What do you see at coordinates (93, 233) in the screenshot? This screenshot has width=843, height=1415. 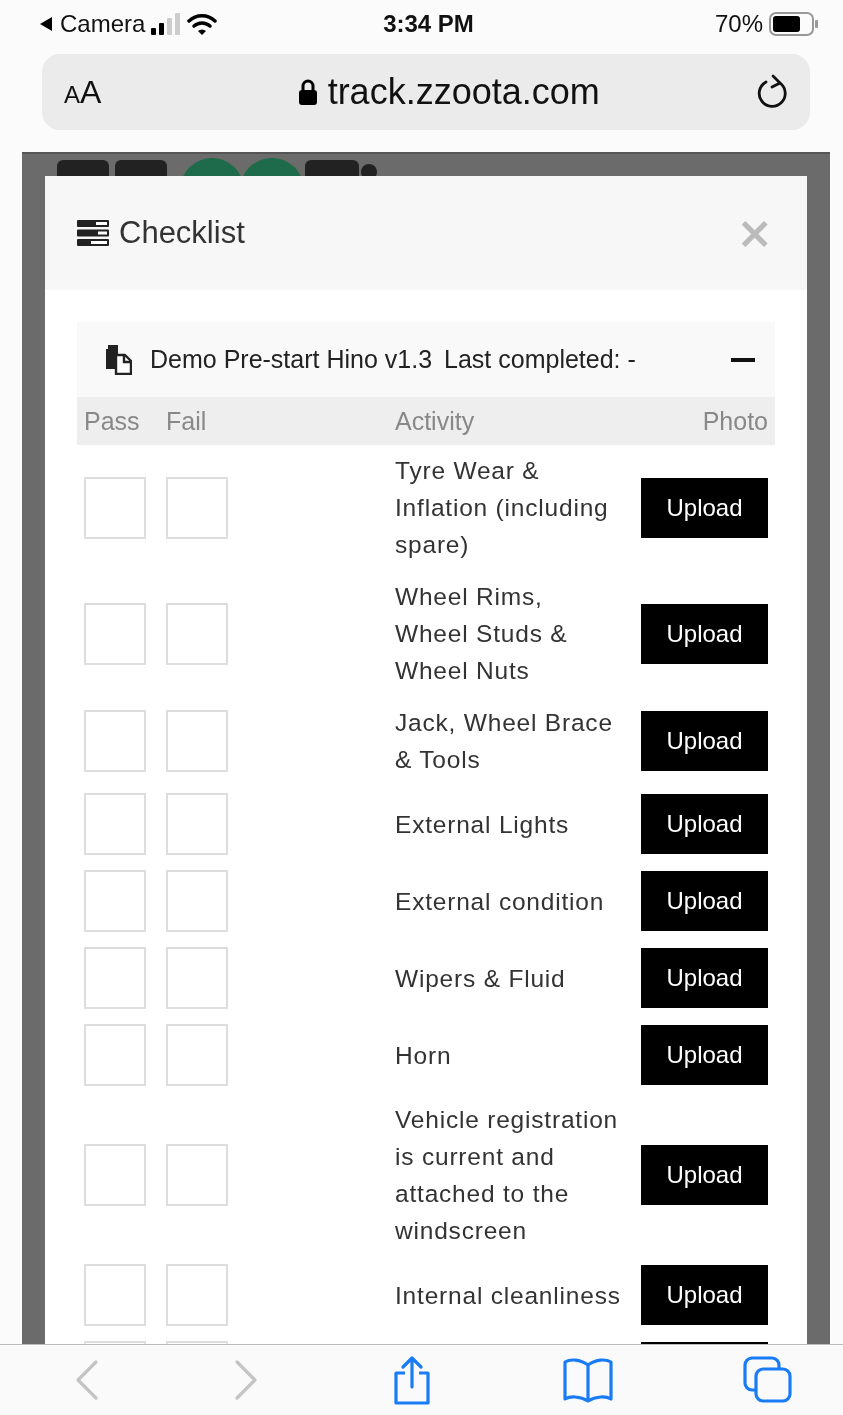 I see `list-icon` at bounding box center [93, 233].